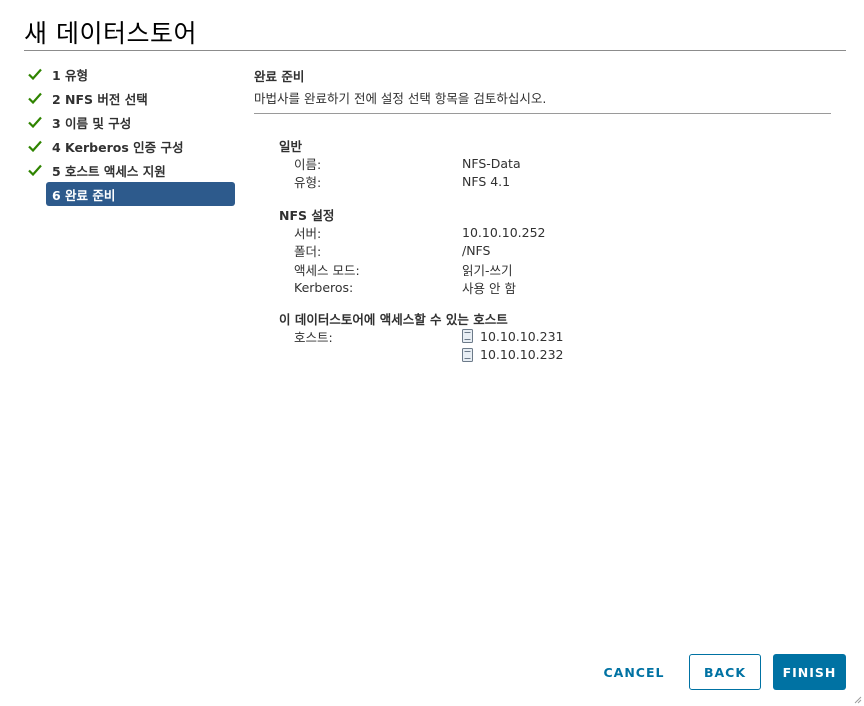  I want to click on host-address: 10.10.10.232, so click(522, 355).